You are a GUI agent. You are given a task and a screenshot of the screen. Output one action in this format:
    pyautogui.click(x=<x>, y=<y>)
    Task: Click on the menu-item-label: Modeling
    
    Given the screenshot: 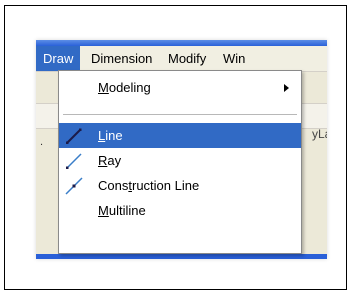 What is the action you would take?
    pyautogui.click(x=124, y=87)
    